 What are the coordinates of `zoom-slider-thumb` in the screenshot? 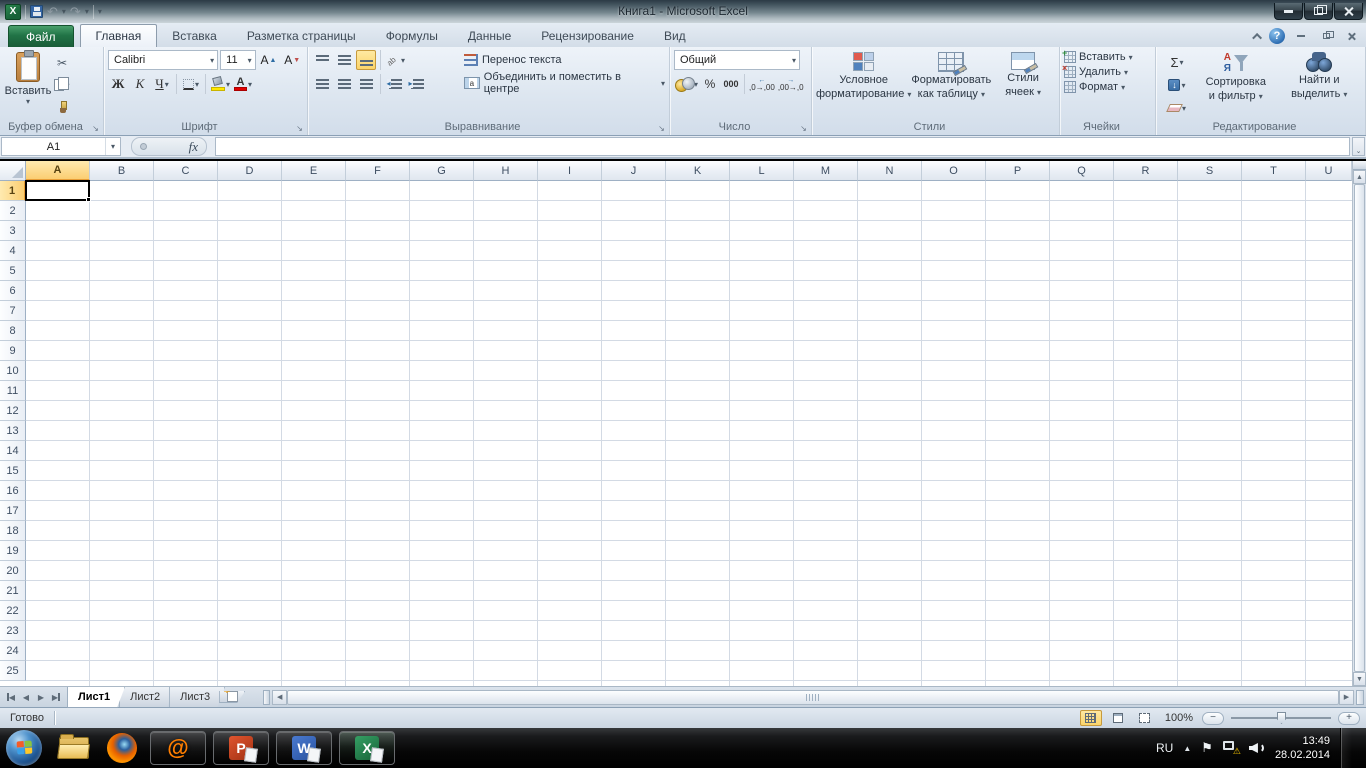 It's located at (1281, 718).